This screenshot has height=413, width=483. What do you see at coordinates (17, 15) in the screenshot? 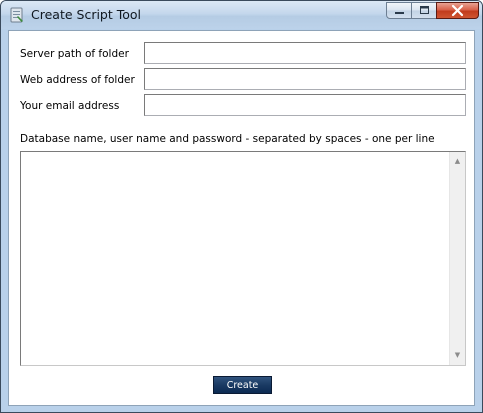
I see `script-tool-icon` at bounding box center [17, 15].